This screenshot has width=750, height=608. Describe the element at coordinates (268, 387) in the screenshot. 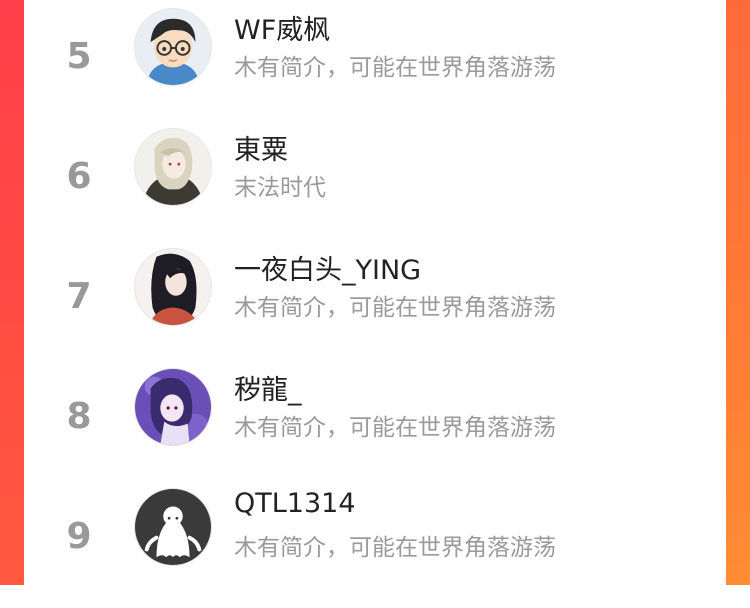

I see `user-name: 秽龍_` at that location.